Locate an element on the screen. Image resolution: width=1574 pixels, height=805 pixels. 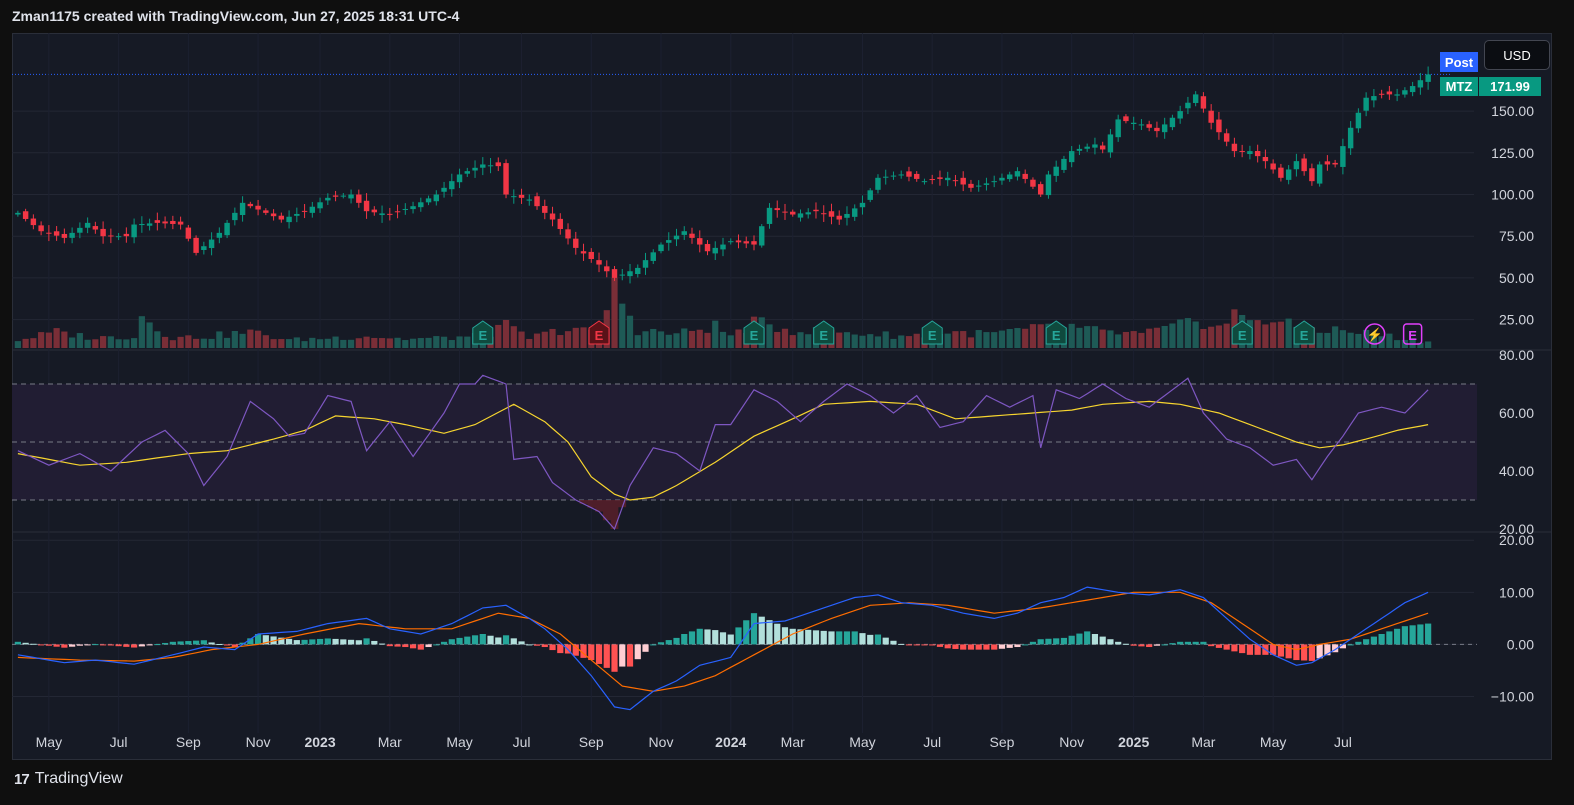
time-tick-label: Nov is located at coordinates (258, 742).